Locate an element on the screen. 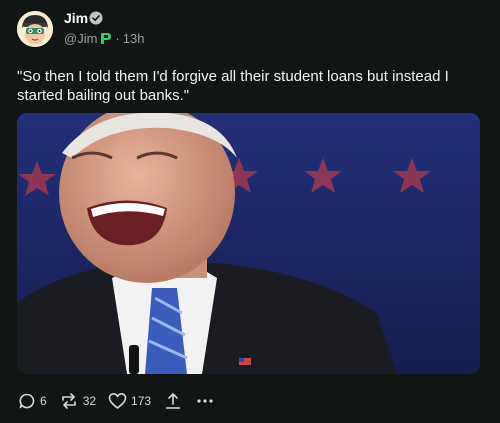 Image resolution: width=500 pixels, height=423 pixels. heart-icon is located at coordinates (117, 401).